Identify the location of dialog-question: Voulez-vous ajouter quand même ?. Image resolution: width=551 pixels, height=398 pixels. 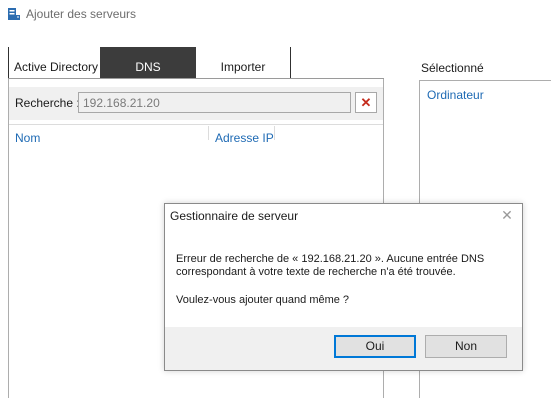
(263, 300).